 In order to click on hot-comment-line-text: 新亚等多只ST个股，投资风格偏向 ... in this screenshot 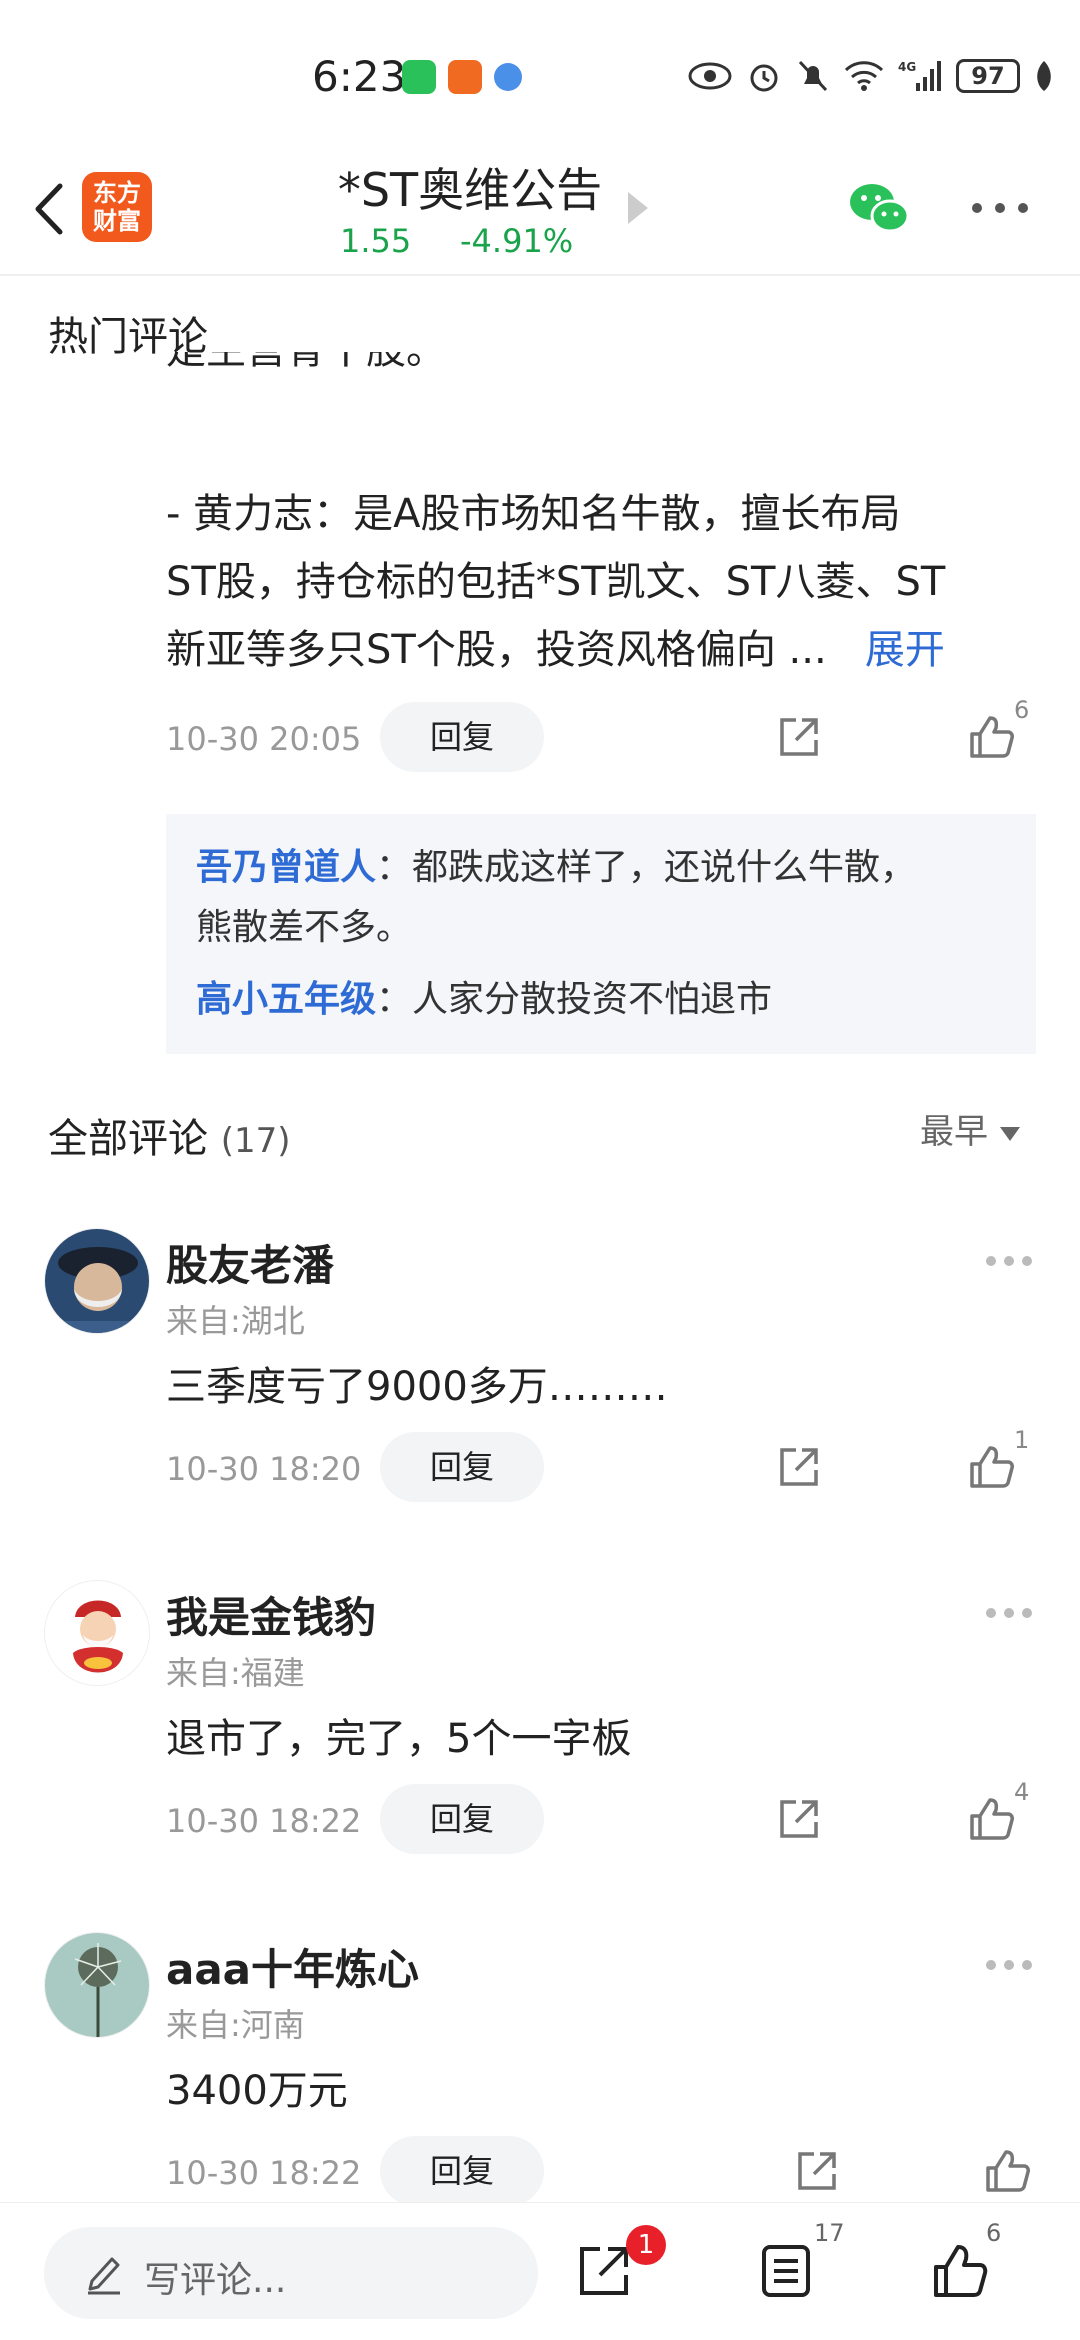, I will do `click(496, 650)`.